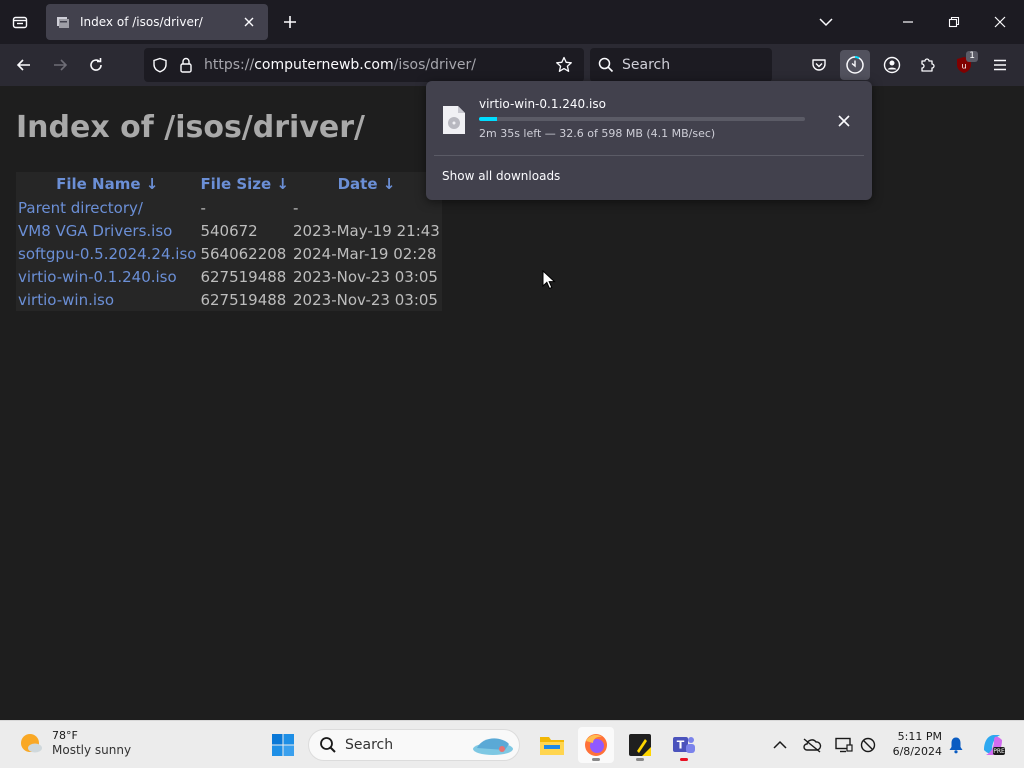 The height and width of the screenshot is (768, 1024). I want to click on file-link: virtio-win-0.1.240.iso, so click(97, 277).